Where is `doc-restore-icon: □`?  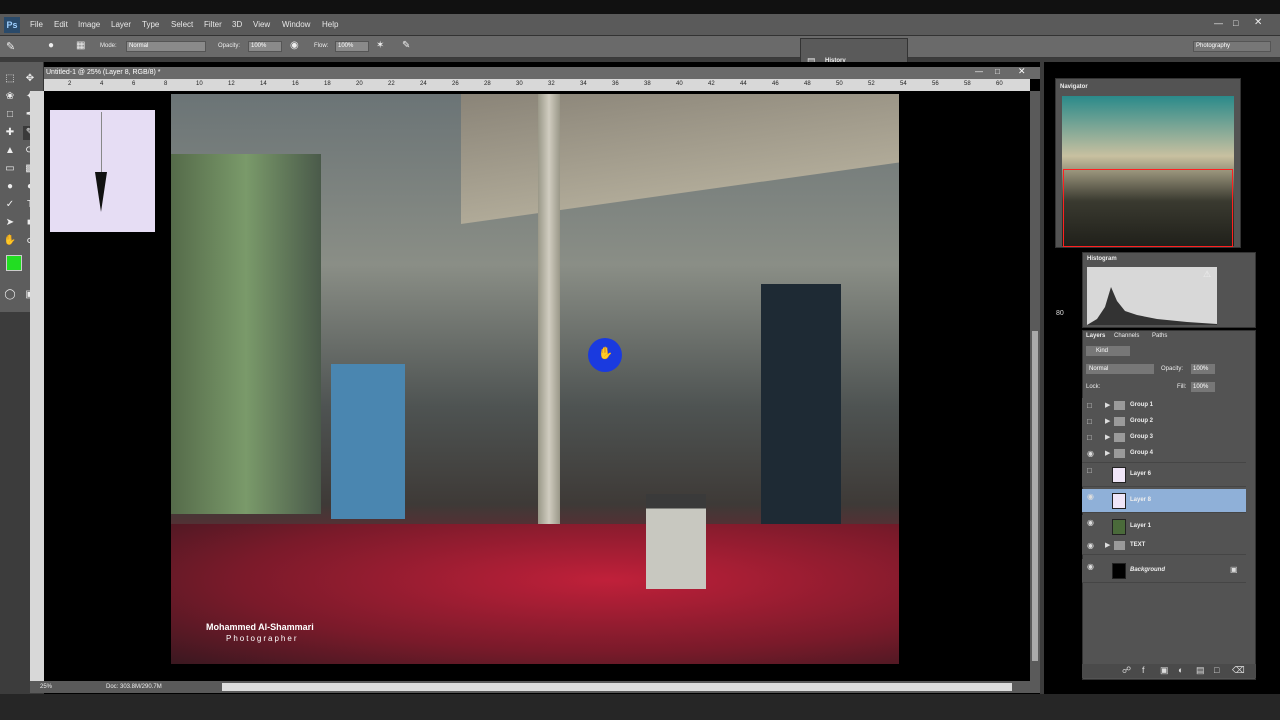 doc-restore-icon: □ is located at coordinates (997, 71).